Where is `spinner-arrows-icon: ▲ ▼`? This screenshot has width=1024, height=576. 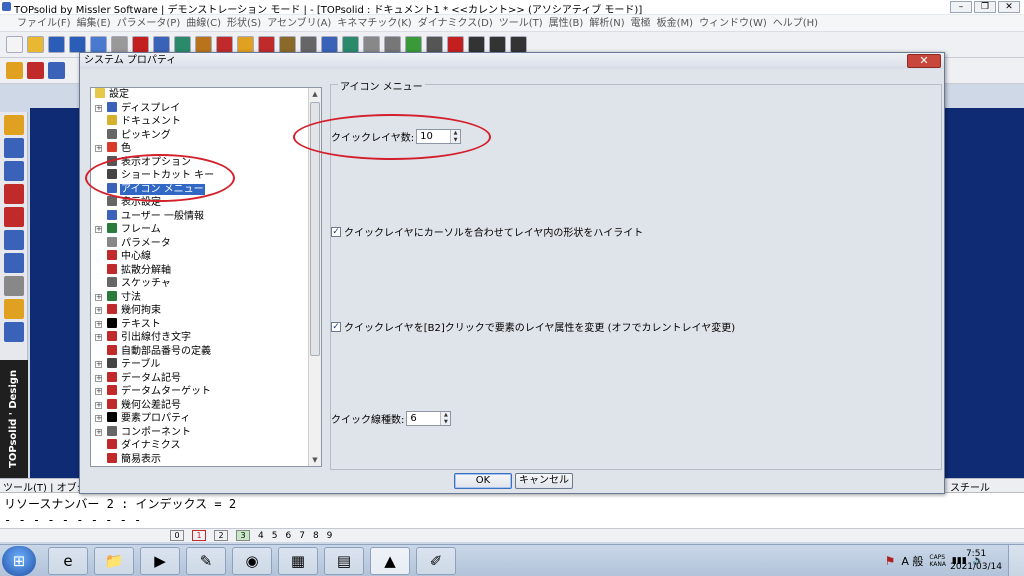
spinner-arrows-icon: ▲ ▼ is located at coordinates (445, 418).